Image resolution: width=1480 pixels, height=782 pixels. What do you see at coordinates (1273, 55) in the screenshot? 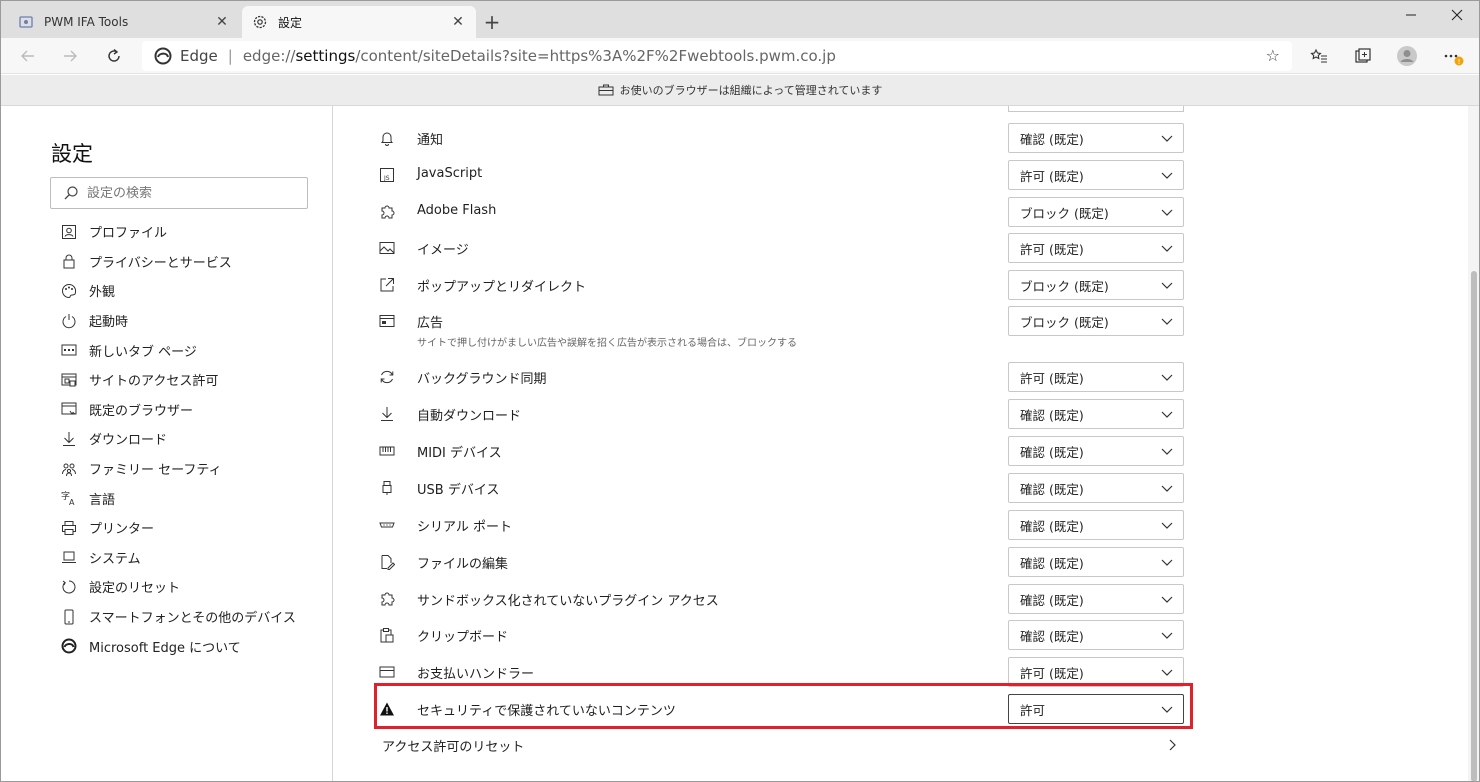
I see `add-favorite-star-icon: ☆` at bounding box center [1273, 55].